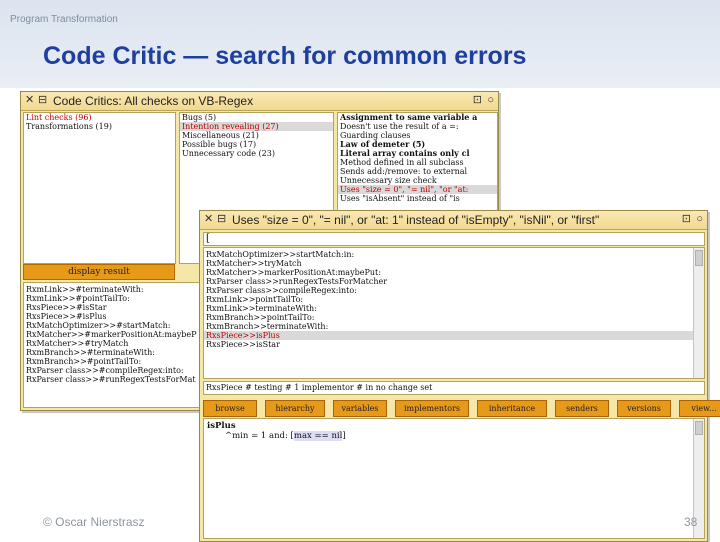 This screenshot has width=720, height=542. I want to click on result-item: RxParser class>>#compileRegex:into:, so click(113, 370).